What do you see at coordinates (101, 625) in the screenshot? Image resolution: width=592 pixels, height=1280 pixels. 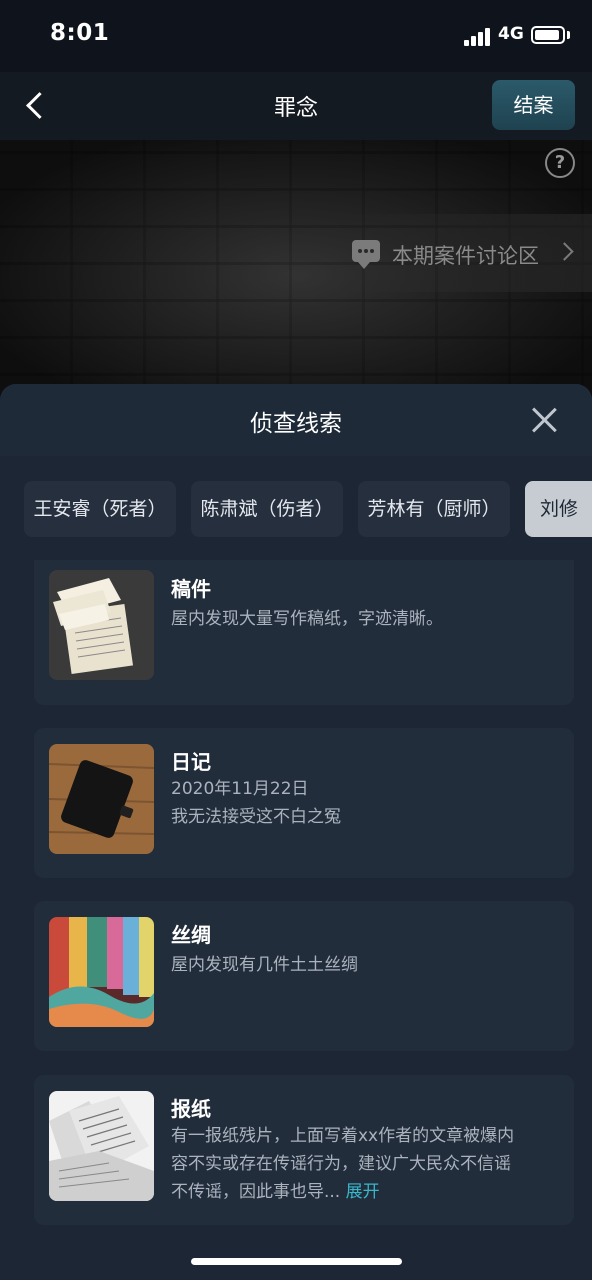 I see `manuscript-image` at bounding box center [101, 625].